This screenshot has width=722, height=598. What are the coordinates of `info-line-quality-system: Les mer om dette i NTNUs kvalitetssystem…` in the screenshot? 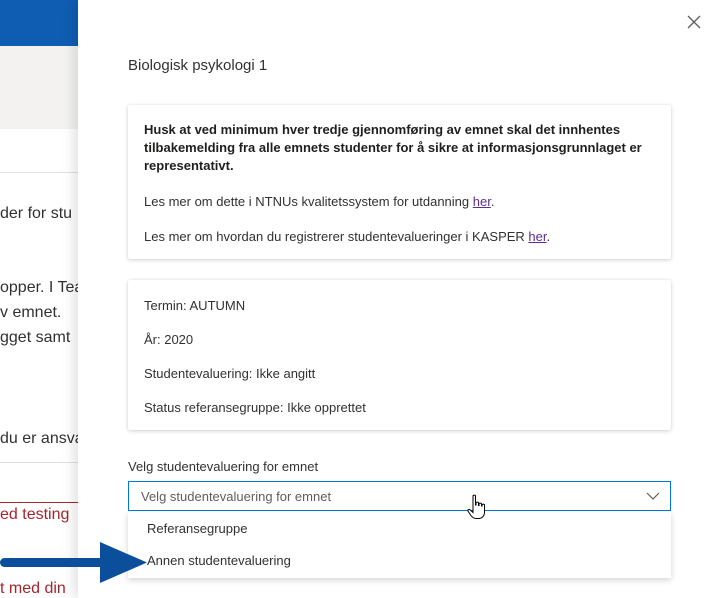 It's located at (319, 201).